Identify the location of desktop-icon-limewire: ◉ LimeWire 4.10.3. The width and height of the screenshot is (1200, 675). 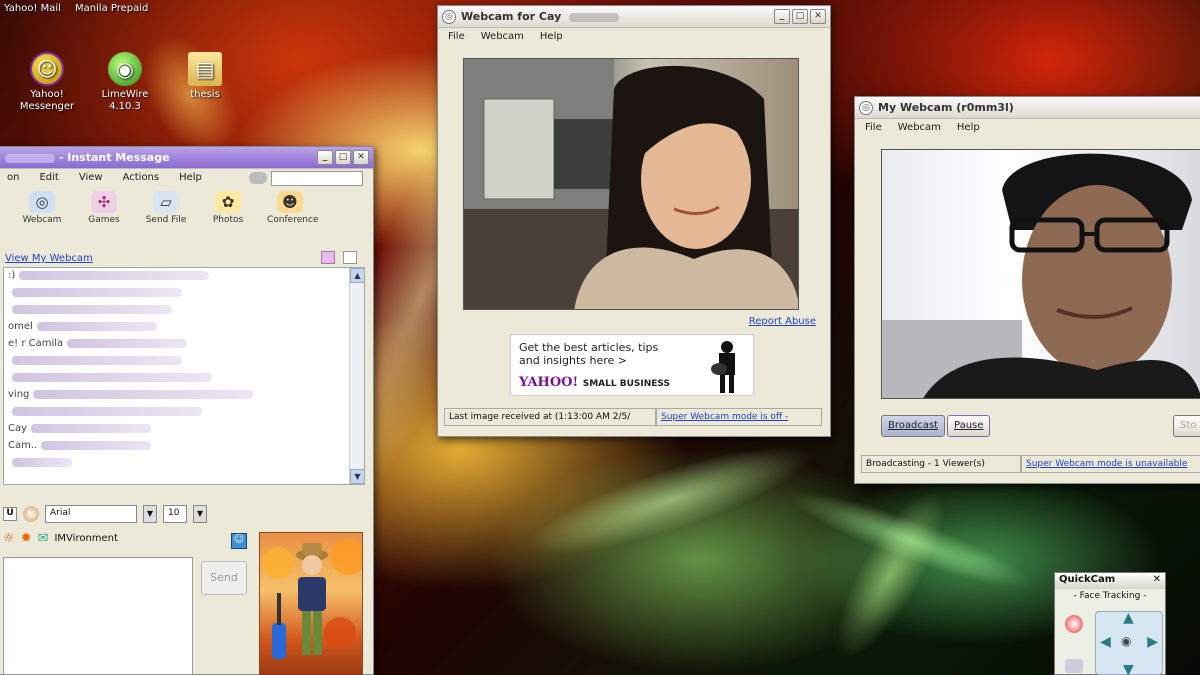
(125, 82).